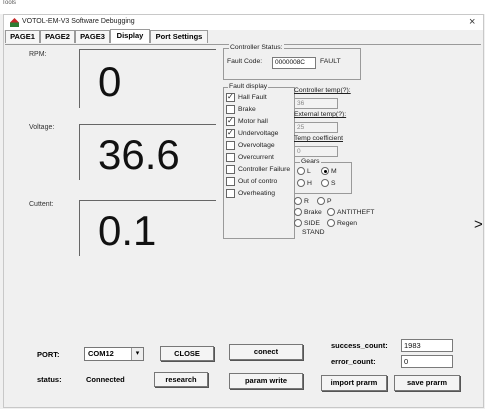  What do you see at coordinates (252, 97) in the screenshot?
I see `fault-label: Hall Fault` at bounding box center [252, 97].